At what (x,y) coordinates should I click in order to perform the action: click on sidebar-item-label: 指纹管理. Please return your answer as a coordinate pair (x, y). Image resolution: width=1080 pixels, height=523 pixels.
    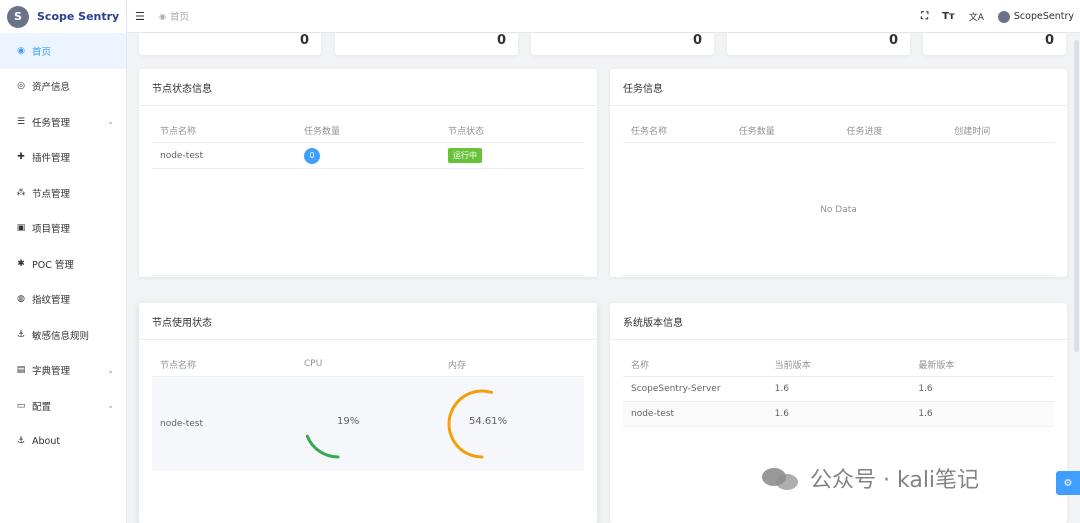
    Looking at the image, I should click on (51, 301).